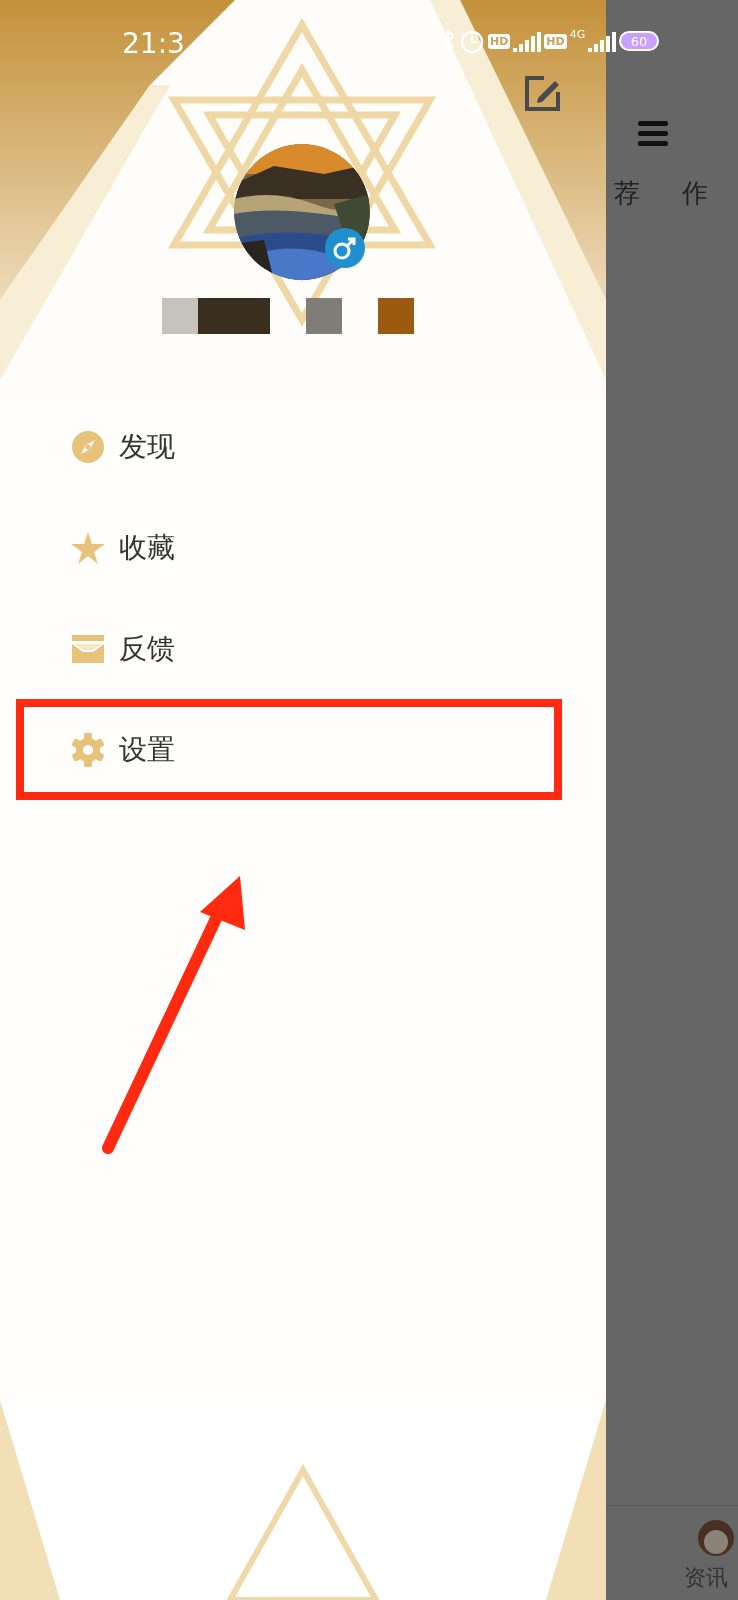  I want to click on battery-icon: 60, so click(639, 41).